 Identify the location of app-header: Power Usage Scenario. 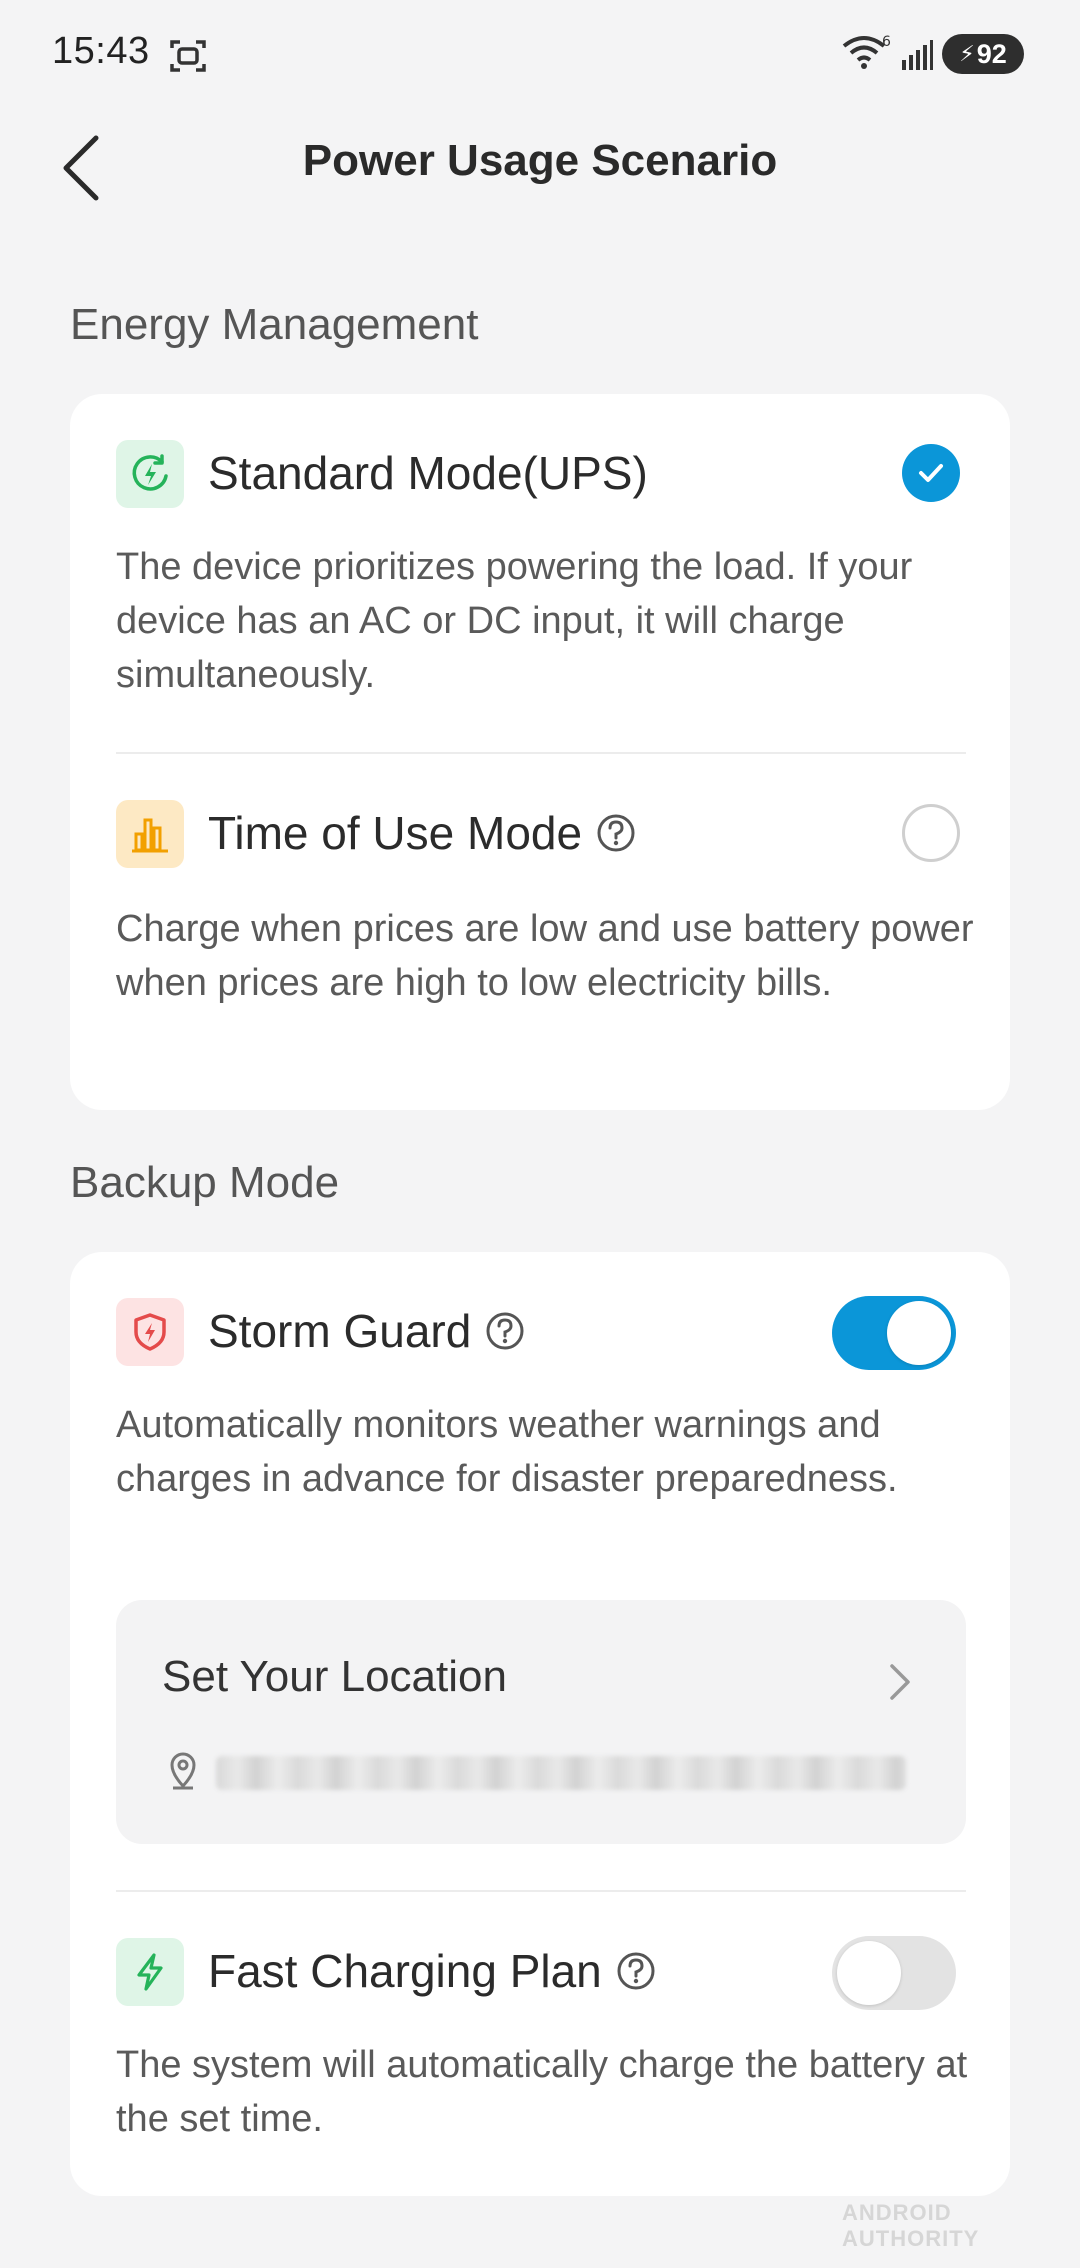
(540, 166).